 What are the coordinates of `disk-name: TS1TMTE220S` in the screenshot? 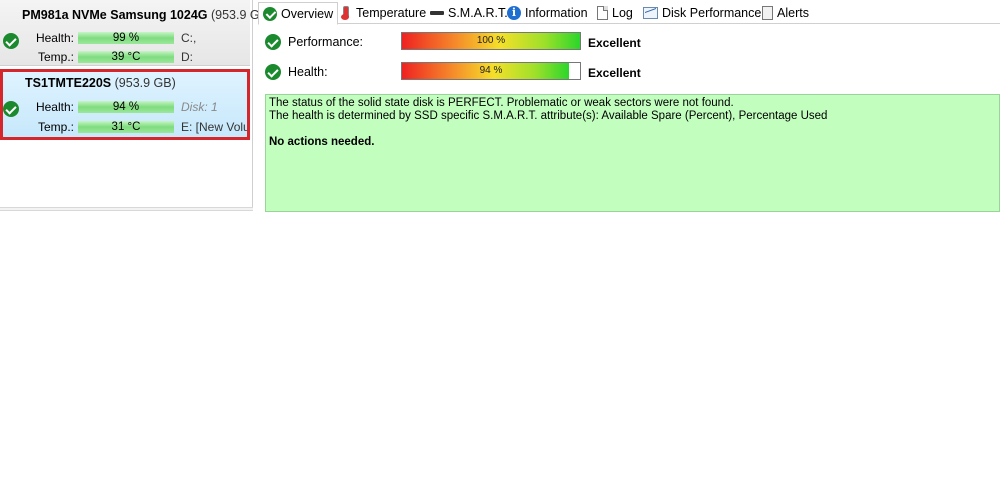 It's located at (68, 83).